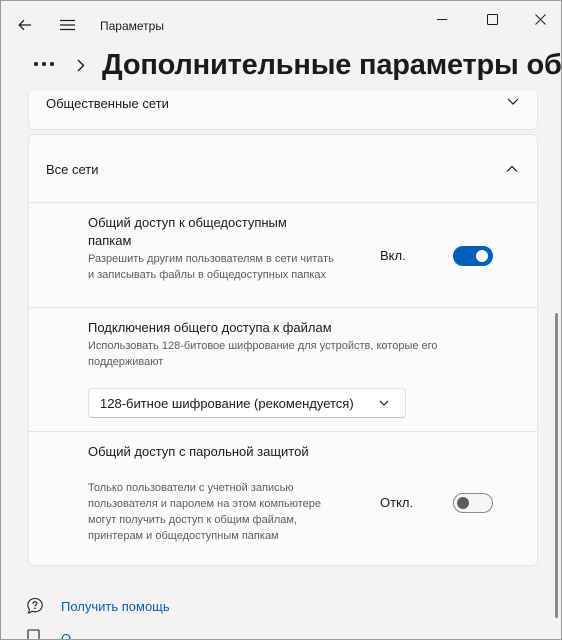 This screenshot has width=562, height=640. Describe the element at coordinates (48, 634) in the screenshot. I see `feedback-link: О` at that location.